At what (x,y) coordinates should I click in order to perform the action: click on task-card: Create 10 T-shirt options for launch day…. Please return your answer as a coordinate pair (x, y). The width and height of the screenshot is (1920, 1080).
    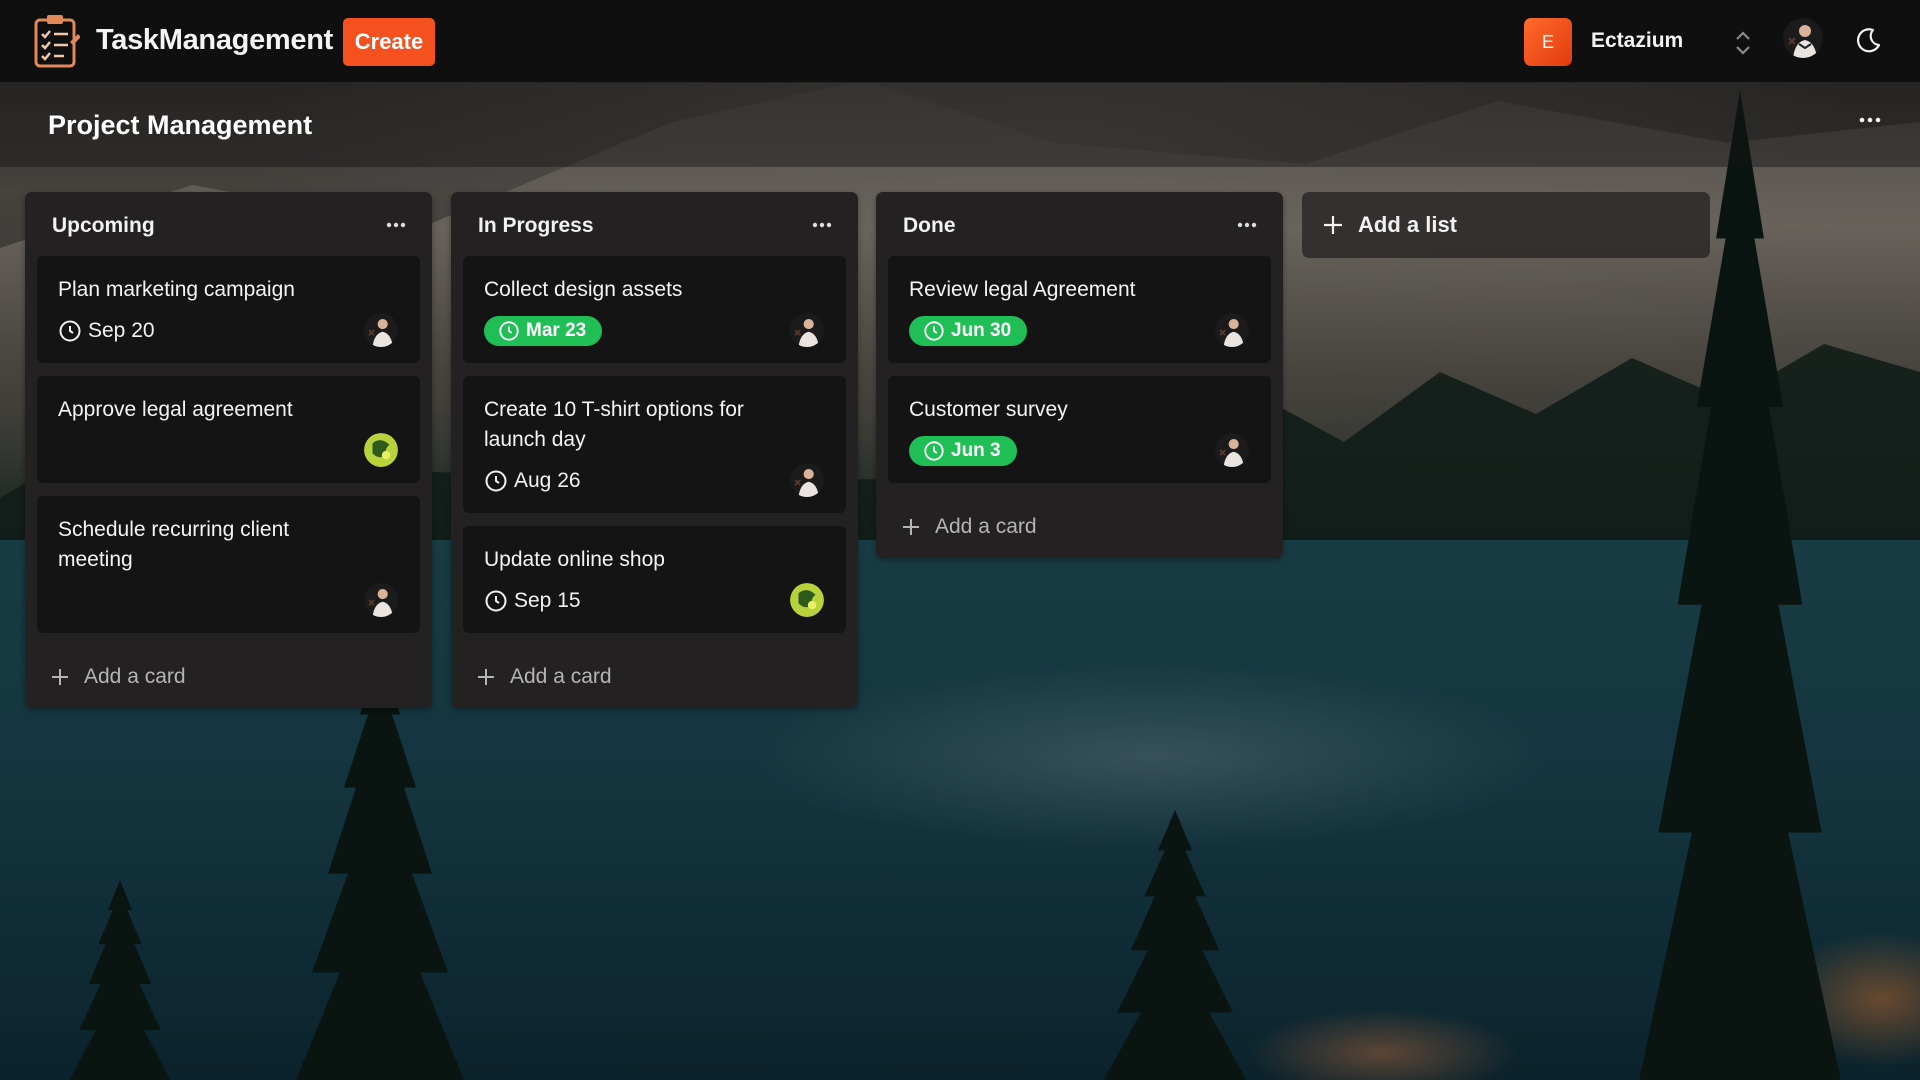
    Looking at the image, I should click on (654, 444).